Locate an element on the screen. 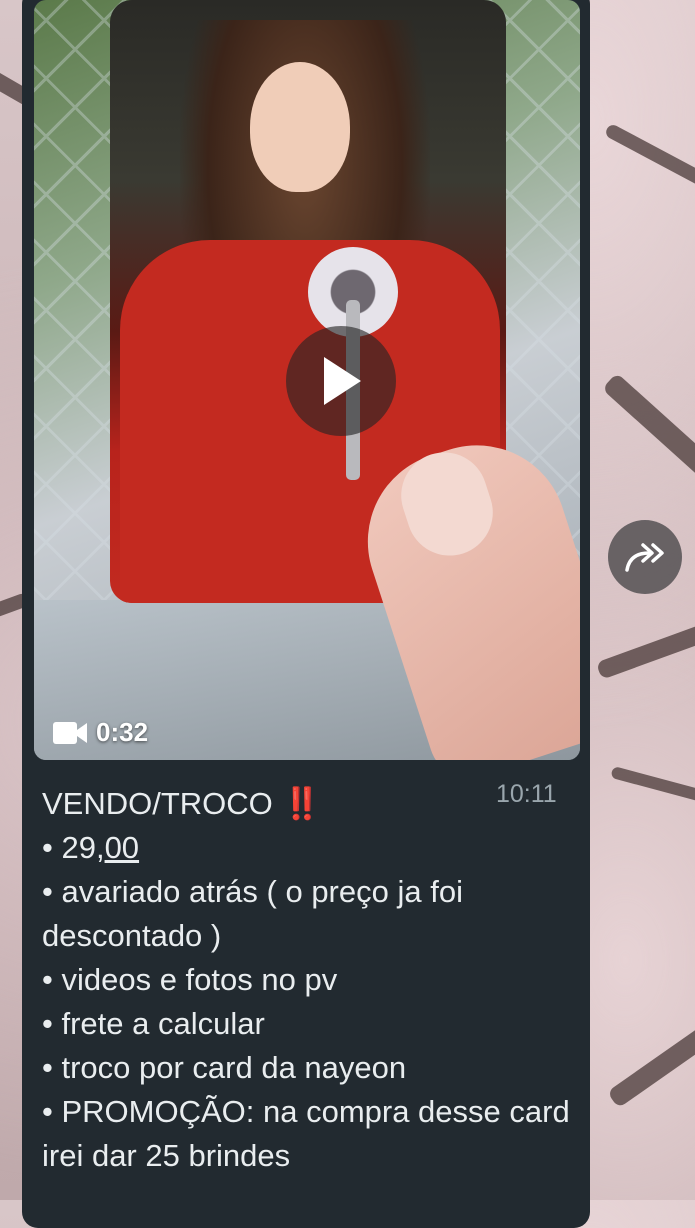 Image resolution: width=695 pixels, height=1228 pixels. play-icon is located at coordinates (342, 381).